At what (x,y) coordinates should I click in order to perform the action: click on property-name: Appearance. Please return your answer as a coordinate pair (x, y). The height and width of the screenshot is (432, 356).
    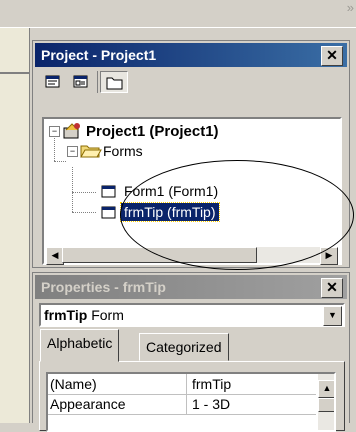
    Looking at the image, I should click on (88, 404).